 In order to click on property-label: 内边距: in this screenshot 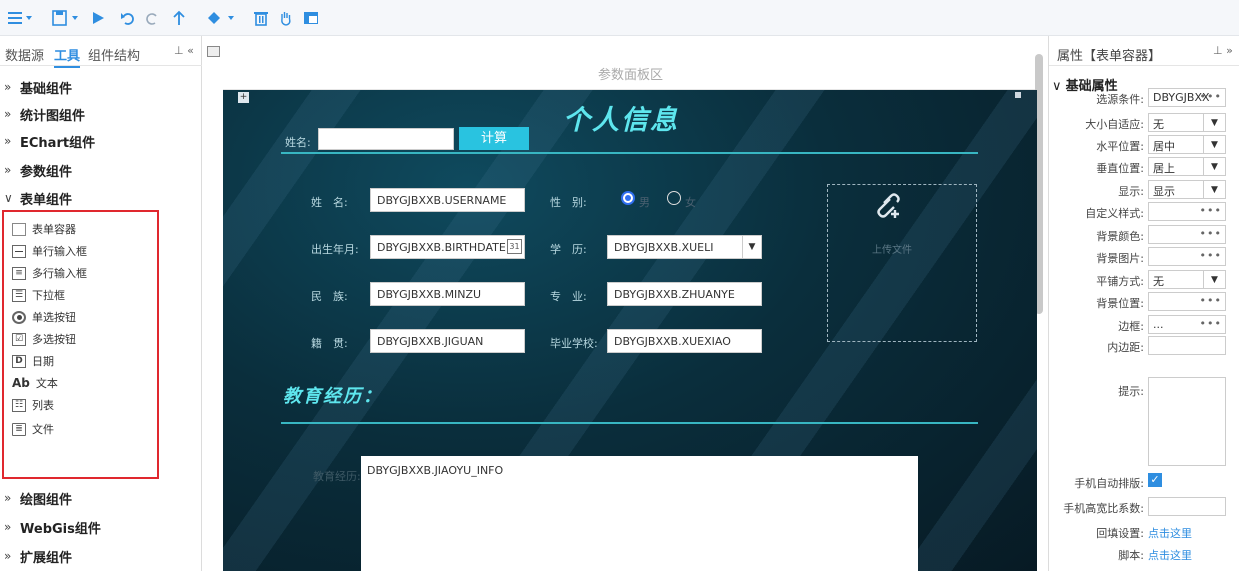, I will do `click(1125, 347)`.